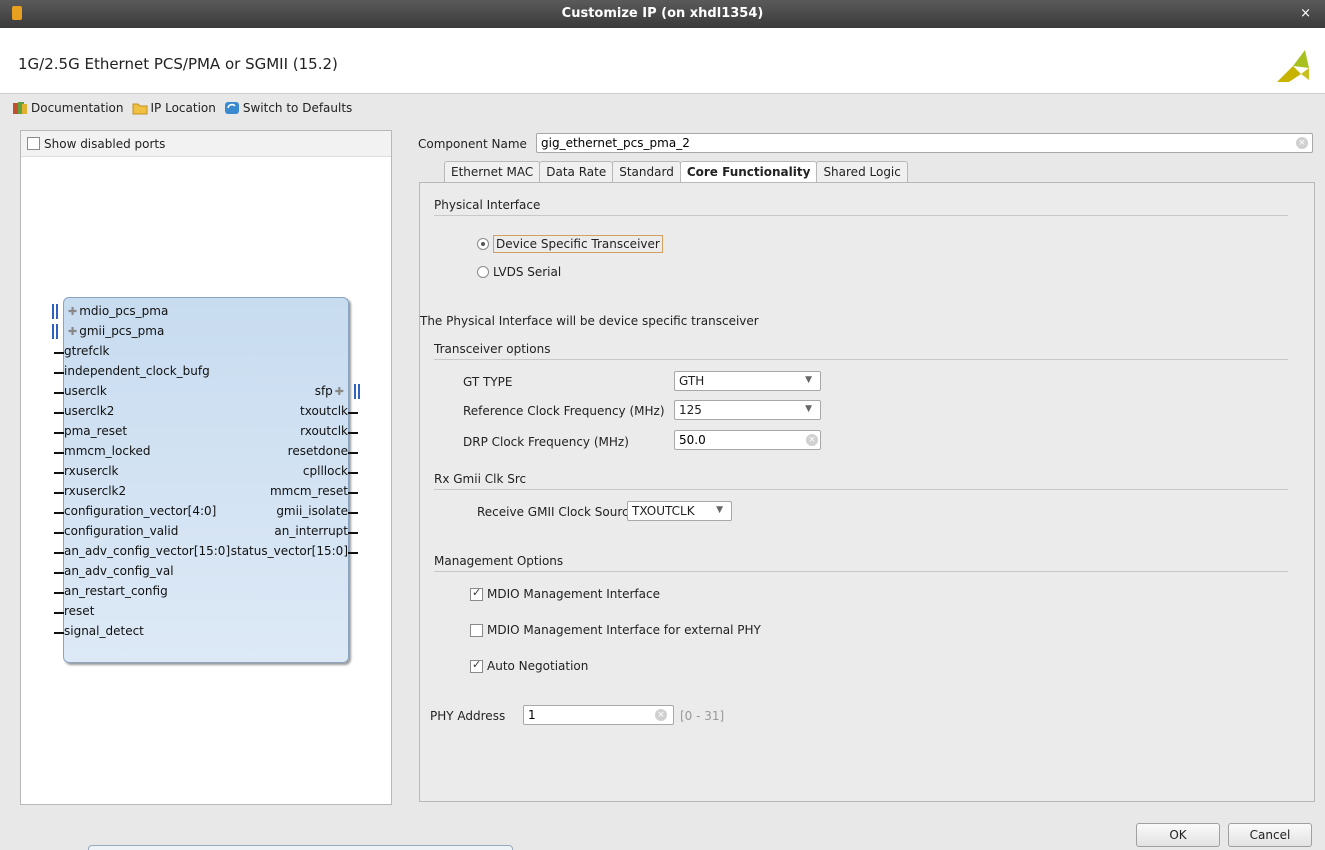 Image resolution: width=1325 pixels, height=850 pixels. What do you see at coordinates (68, 108) in the screenshot?
I see `documentation-button: Documentation` at bounding box center [68, 108].